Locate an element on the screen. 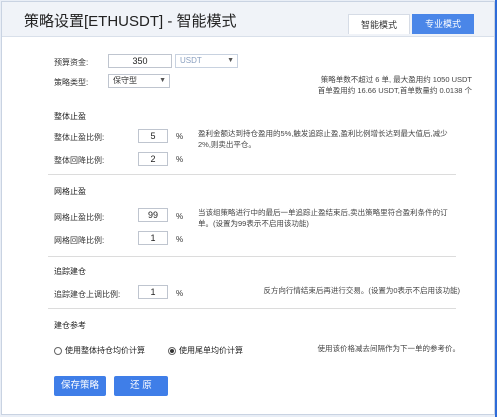  section-trail-add: 追踪建仓 is located at coordinates (70, 271).